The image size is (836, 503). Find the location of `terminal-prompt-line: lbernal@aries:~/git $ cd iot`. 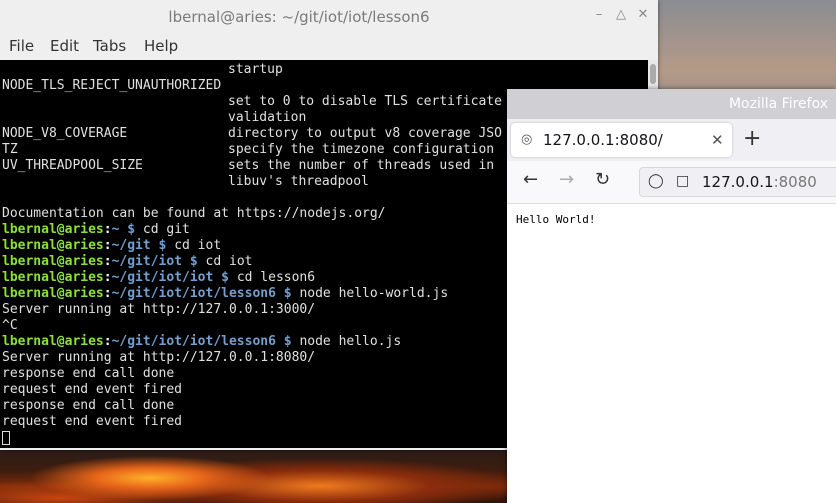

terminal-prompt-line: lbernal@aries:~/git $ cd iot is located at coordinates (112, 245).